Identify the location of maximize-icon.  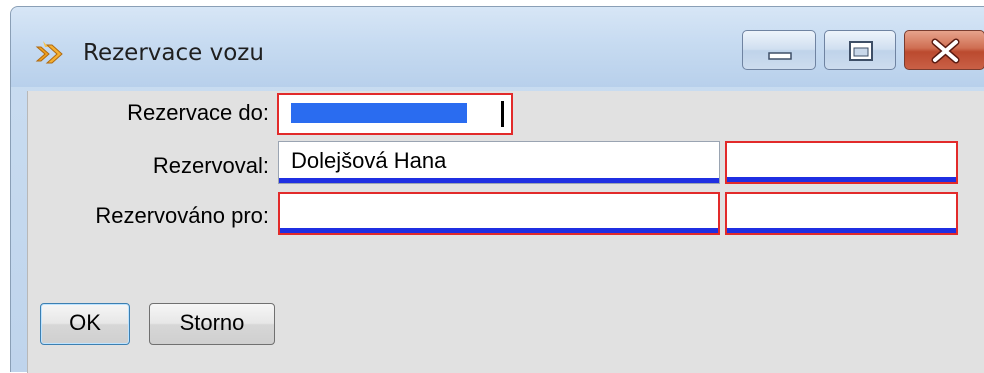
(861, 51).